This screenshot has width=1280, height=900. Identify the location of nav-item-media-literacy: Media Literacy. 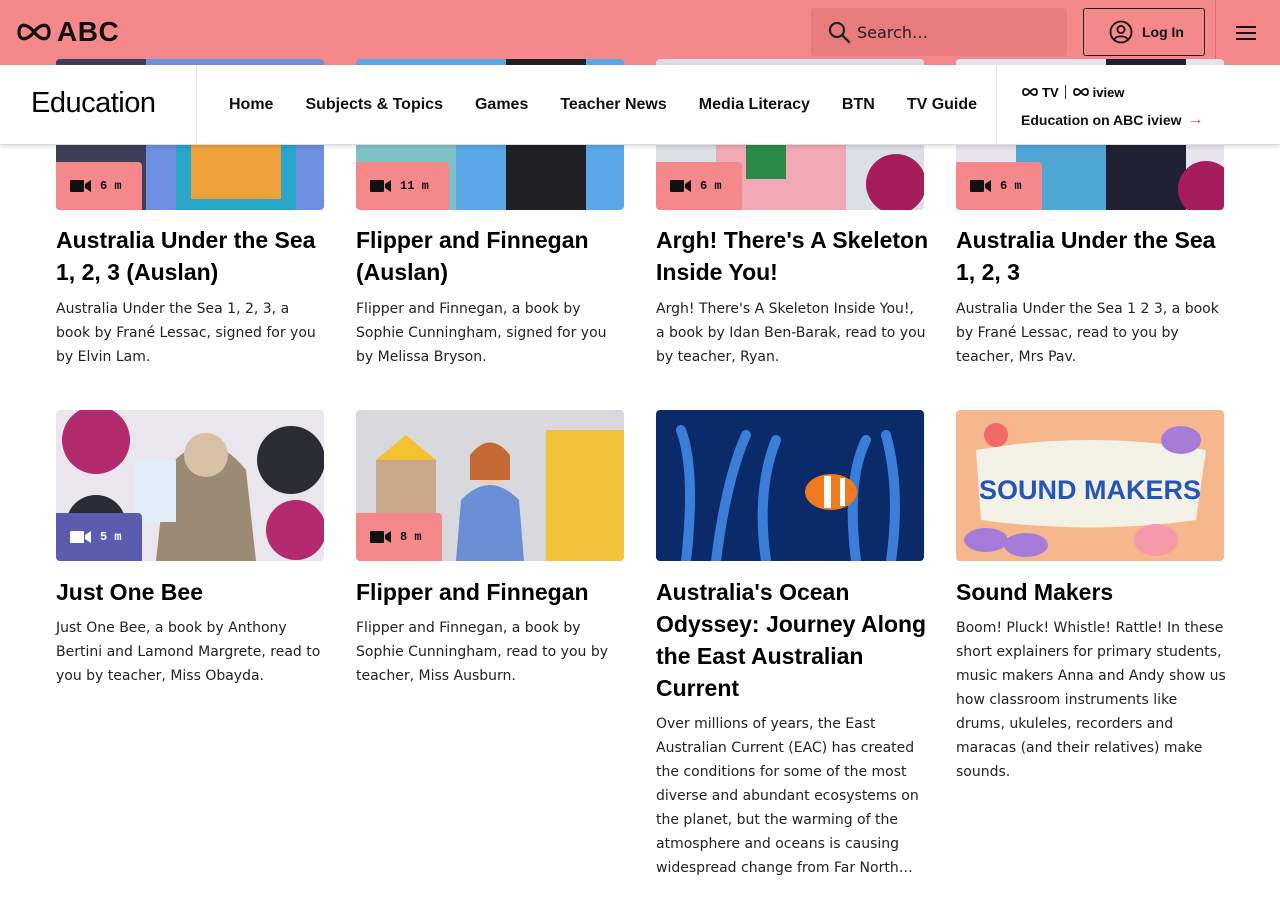
(754, 105).